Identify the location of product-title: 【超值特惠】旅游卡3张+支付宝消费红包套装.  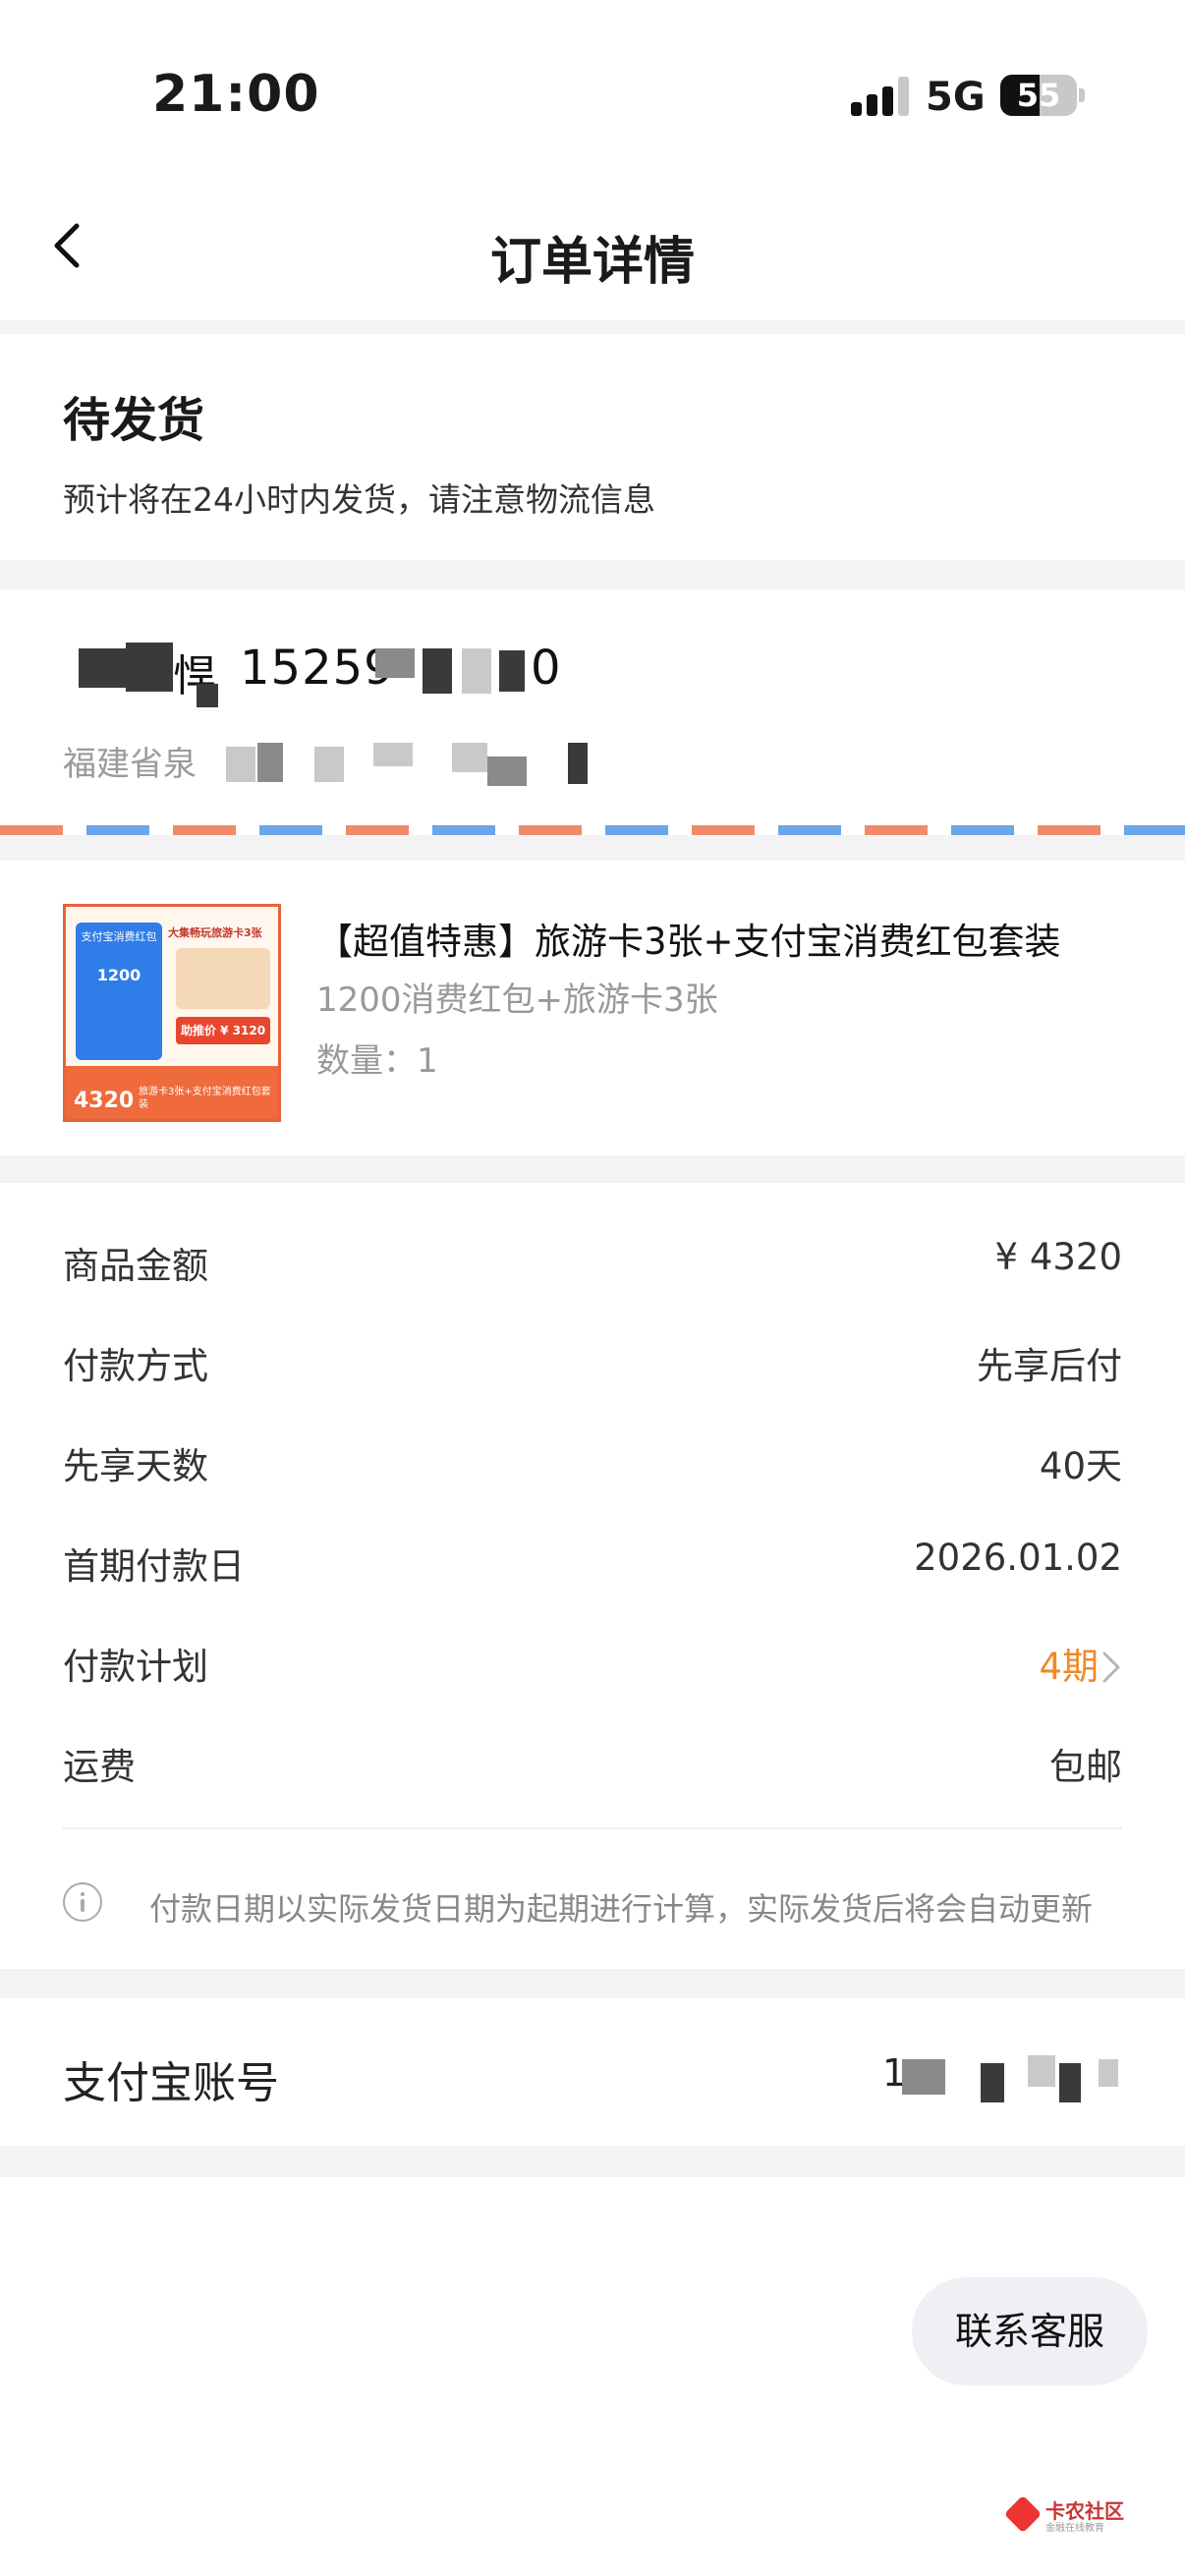
(689, 942).